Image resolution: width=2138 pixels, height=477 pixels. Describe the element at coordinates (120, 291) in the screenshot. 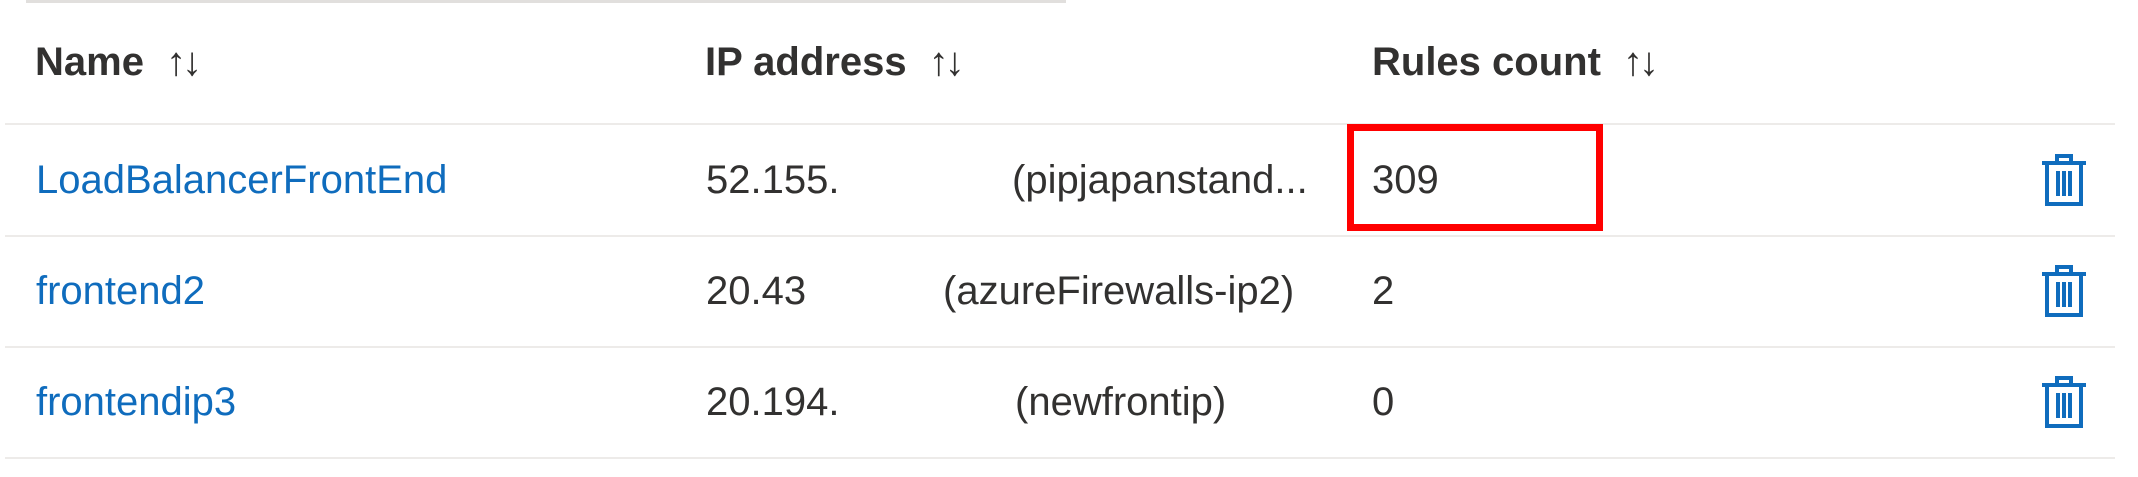

I see `frontend-name-link: frontend2` at that location.